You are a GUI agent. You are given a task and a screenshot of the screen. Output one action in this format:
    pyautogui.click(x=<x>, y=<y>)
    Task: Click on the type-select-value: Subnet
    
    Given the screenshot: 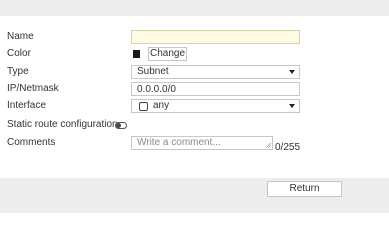 What is the action you would take?
    pyautogui.click(x=153, y=71)
    